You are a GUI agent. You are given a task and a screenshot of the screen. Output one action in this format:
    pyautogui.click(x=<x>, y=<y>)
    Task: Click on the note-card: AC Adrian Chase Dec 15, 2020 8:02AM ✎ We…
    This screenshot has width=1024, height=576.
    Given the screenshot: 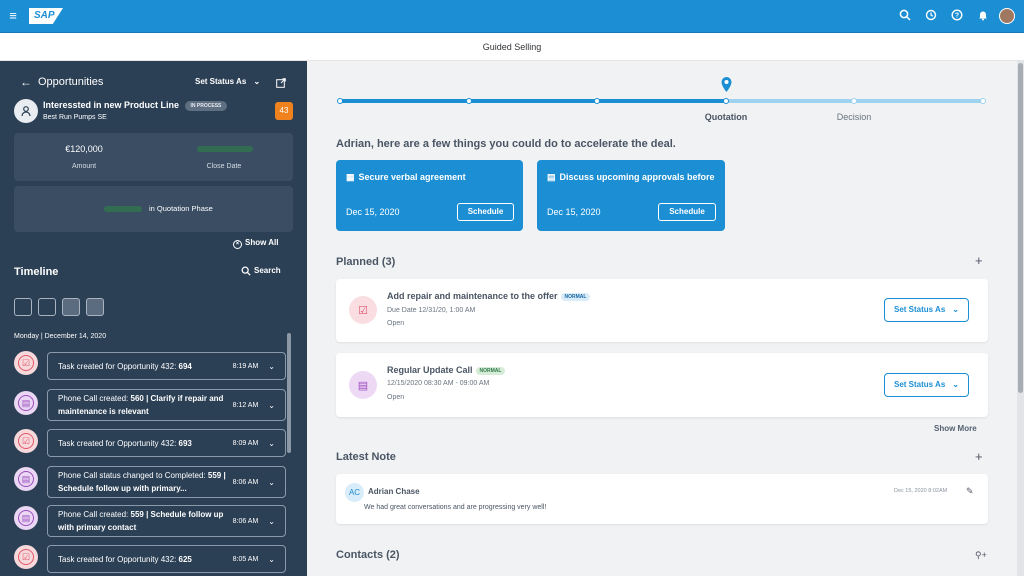 What is the action you would take?
    pyautogui.click(x=662, y=499)
    